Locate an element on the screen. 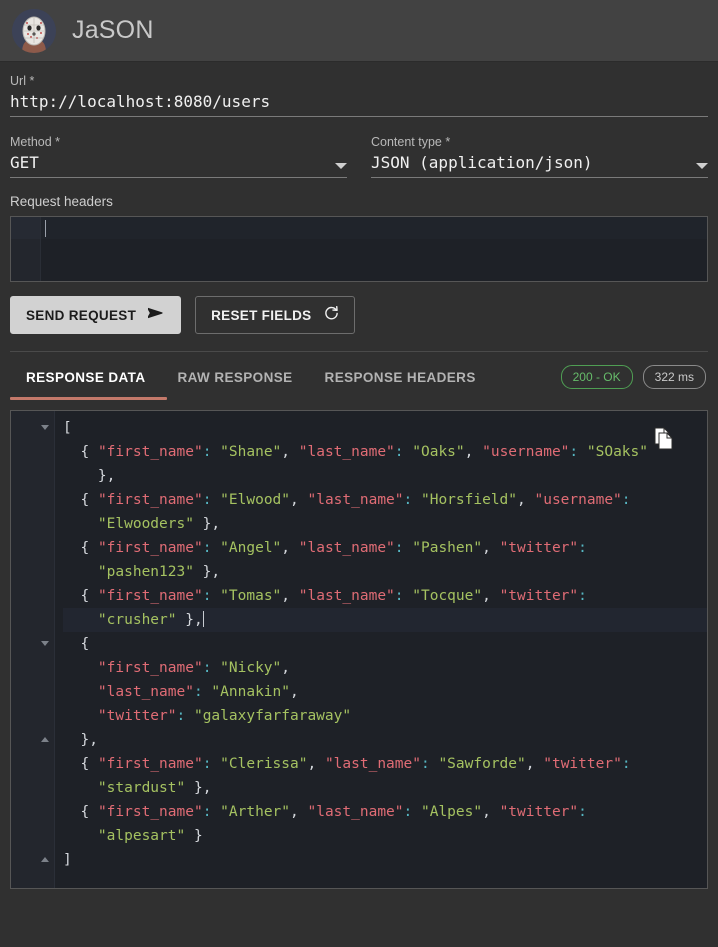 This screenshot has width=718, height=947. method-underline is located at coordinates (178, 177).